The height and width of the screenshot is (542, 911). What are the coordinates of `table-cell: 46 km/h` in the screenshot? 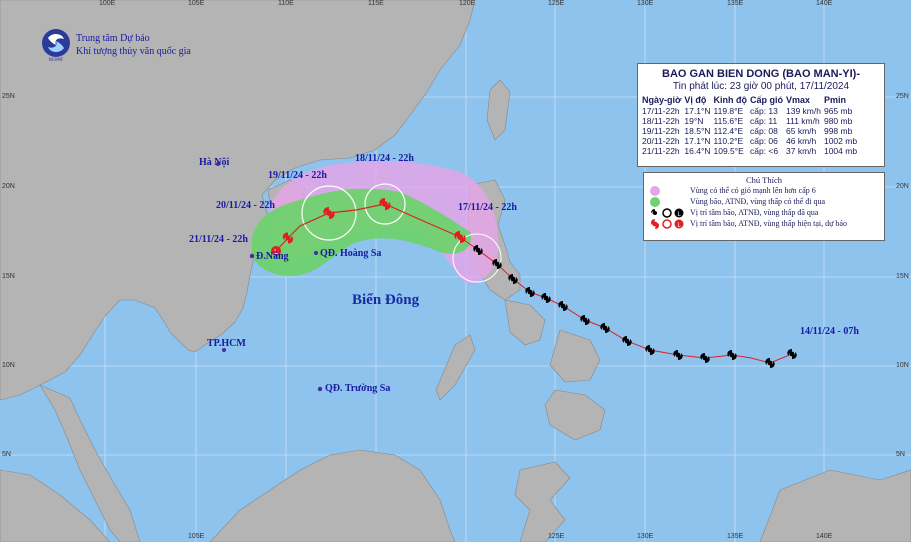 It's located at (801, 141).